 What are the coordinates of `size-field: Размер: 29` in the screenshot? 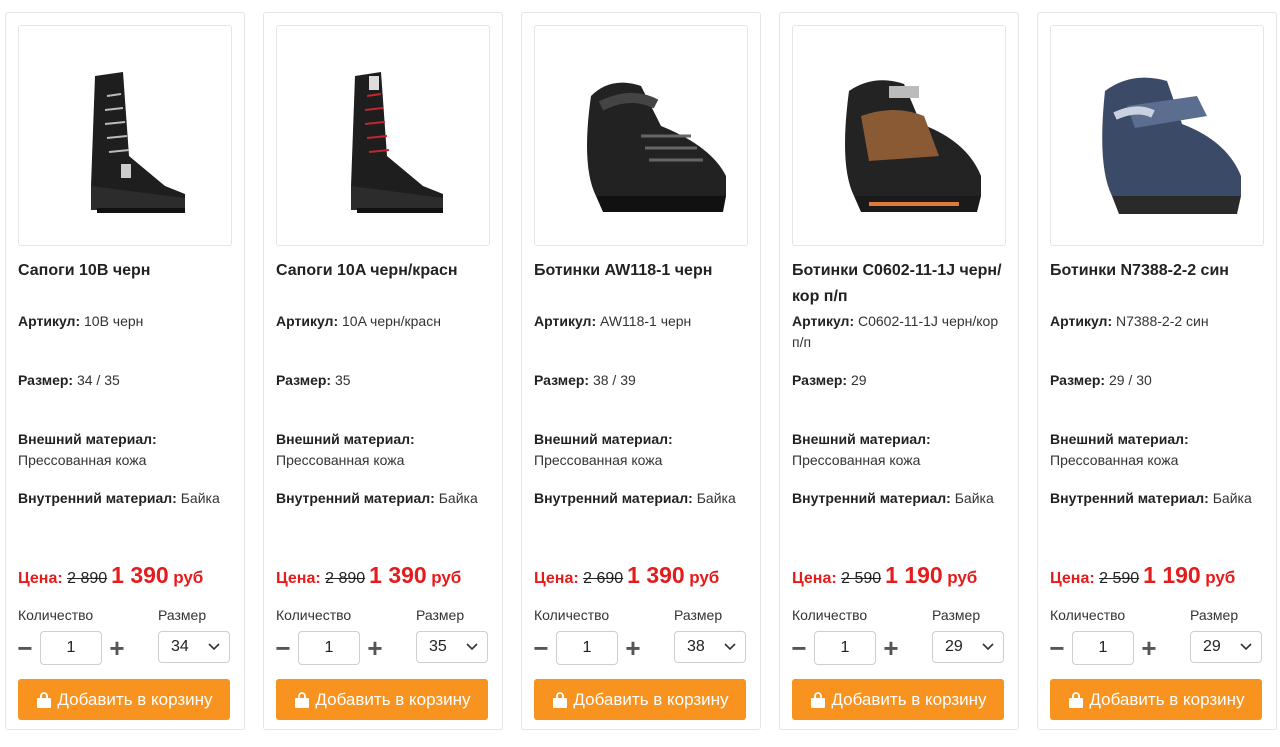 It's located at (902, 380).